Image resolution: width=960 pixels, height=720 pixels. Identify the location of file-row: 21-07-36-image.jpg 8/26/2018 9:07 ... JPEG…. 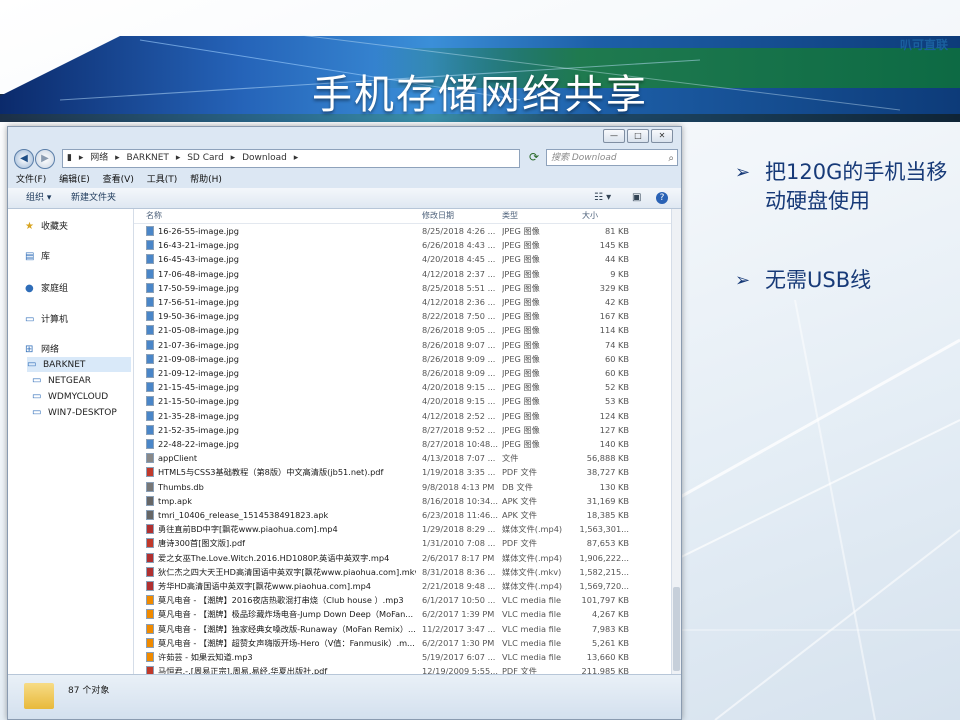
(402, 345).